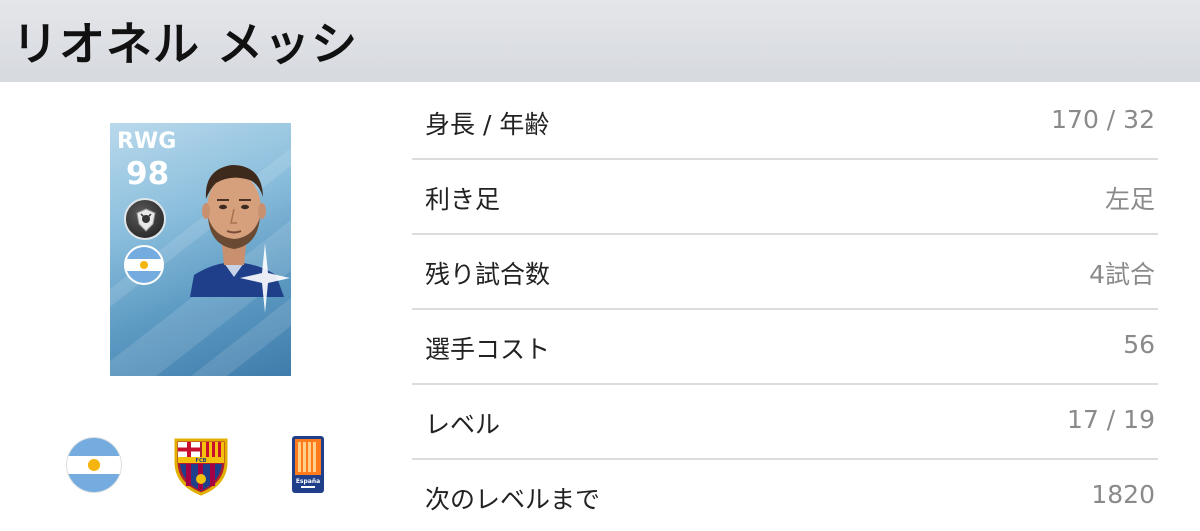 This screenshot has height=531, width=1200. What do you see at coordinates (463, 199) in the screenshot?
I see `detail-label: 利き足` at bounding box center [463, 199].